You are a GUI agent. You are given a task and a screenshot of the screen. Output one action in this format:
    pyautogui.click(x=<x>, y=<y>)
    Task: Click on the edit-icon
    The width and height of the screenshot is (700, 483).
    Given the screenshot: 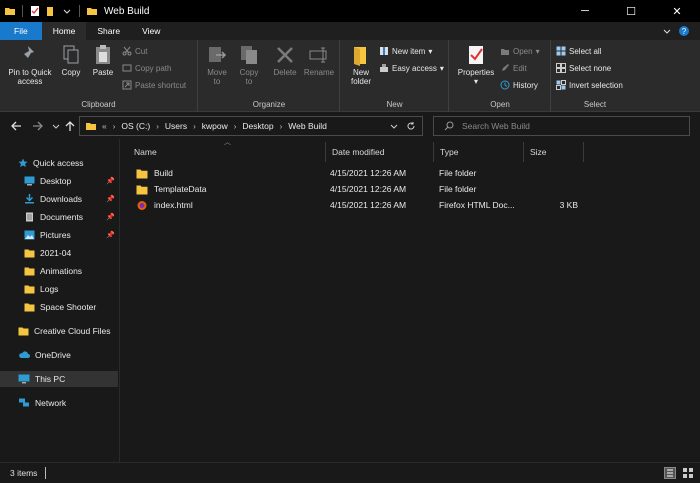 What is the action you would take?
    pyautogui.click(x=505, y=67)
    